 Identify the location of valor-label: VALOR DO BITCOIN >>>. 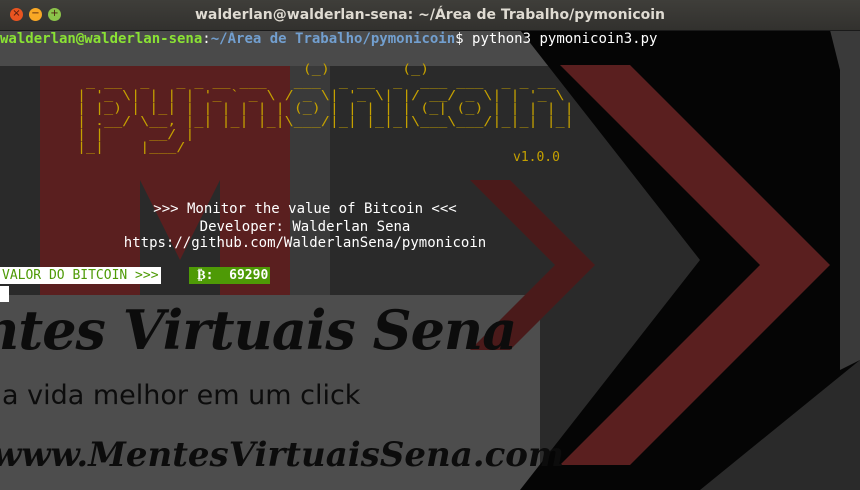
(80, 275).